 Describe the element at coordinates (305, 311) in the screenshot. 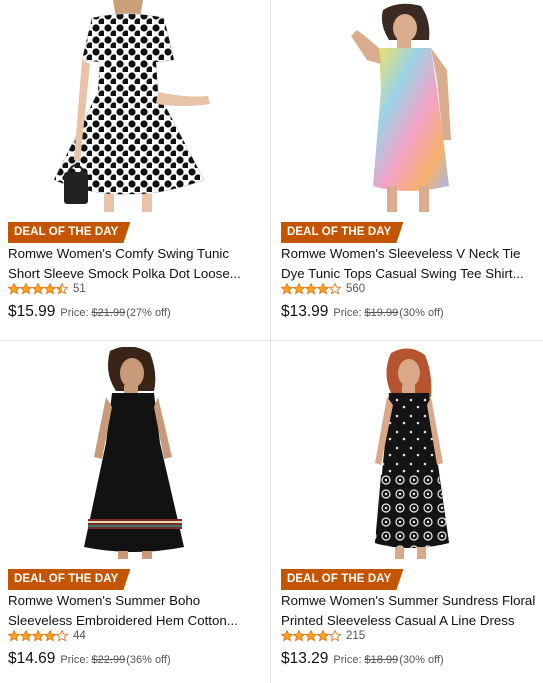

I see `deal-price: $13.99` at that location.